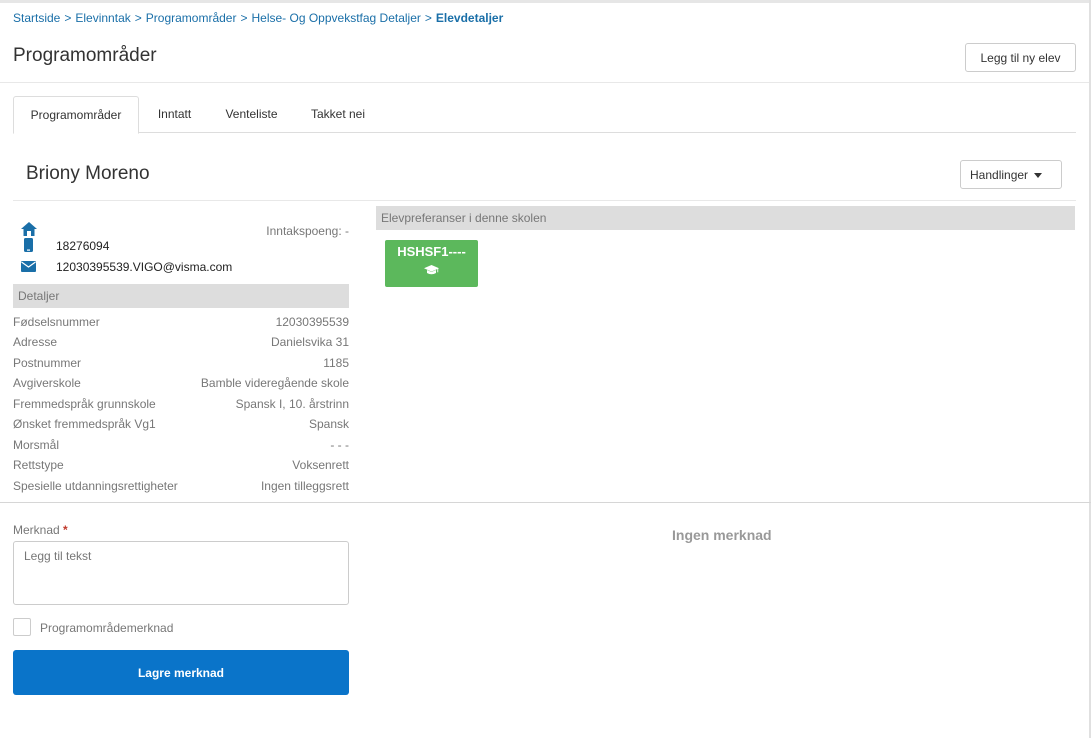 The width and height of the screenshot is (1091, 738). What do you see at coordinates (722, 535) in the screenshot?
I see `no-note-text: Ingen merknad` at bounding box center [722, 535].